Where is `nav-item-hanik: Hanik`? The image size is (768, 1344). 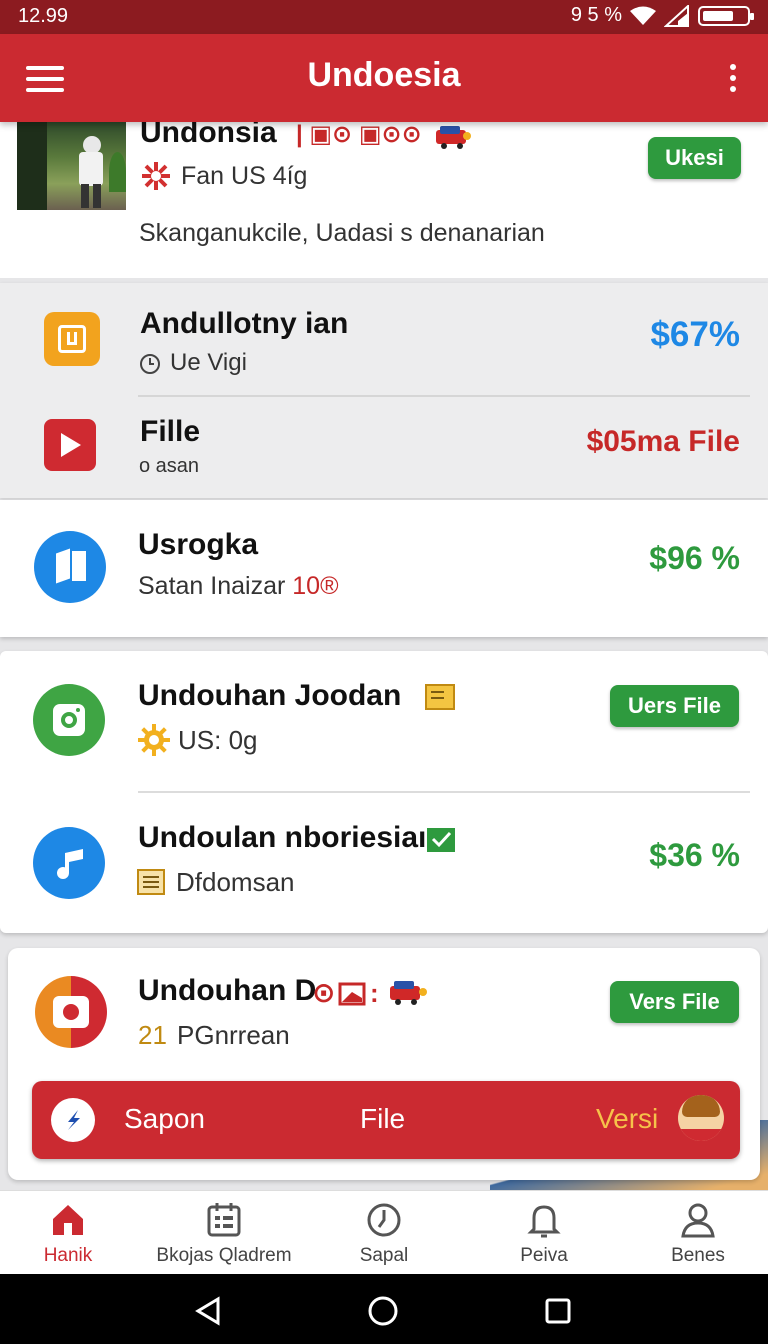
nav-item-hanik: Hanik is located at coordinates (68, 1233).